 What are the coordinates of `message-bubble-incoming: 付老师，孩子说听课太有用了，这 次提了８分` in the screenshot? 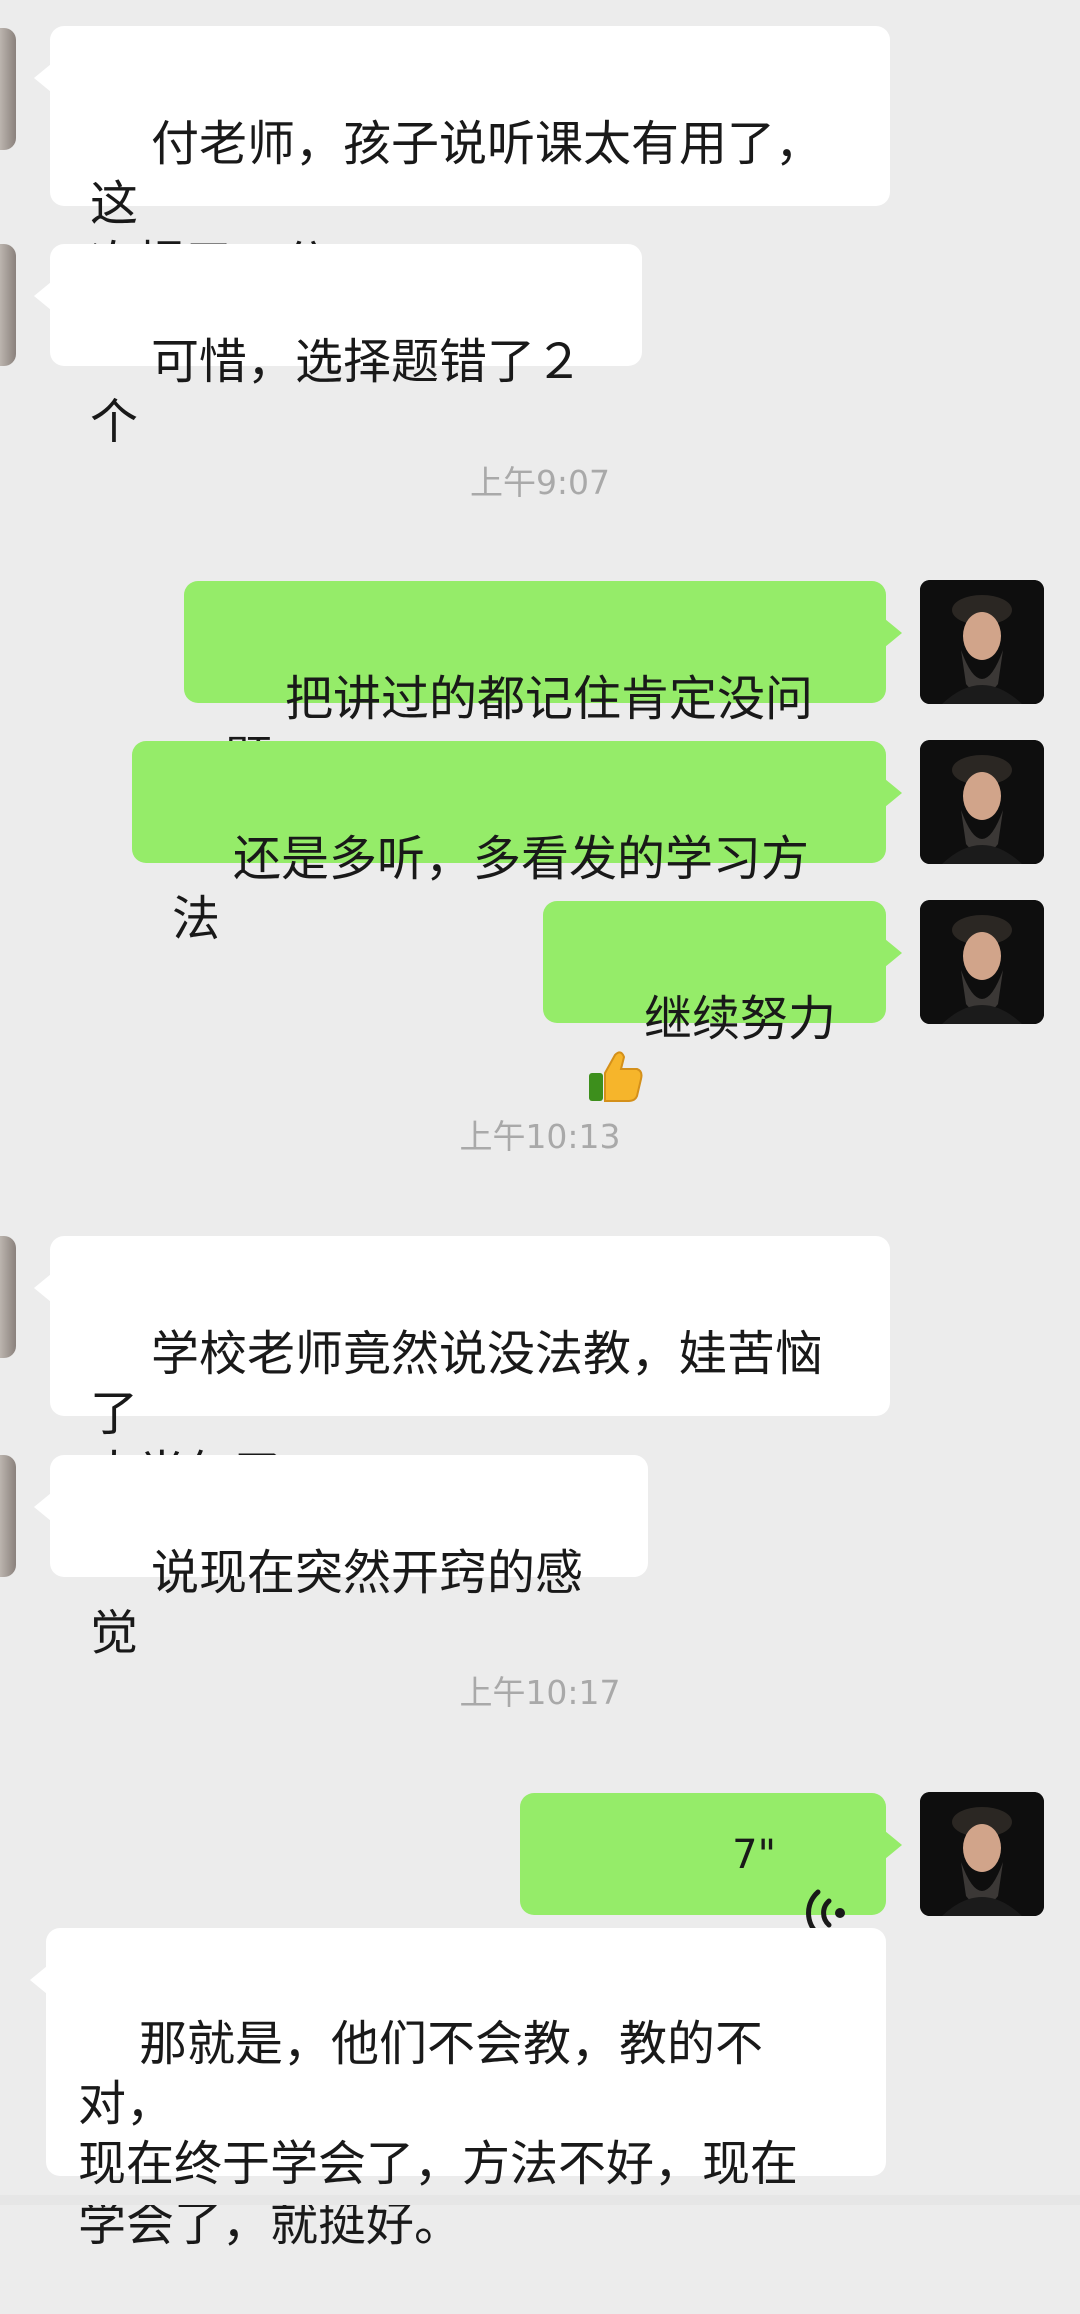 It's located at (462, 159).